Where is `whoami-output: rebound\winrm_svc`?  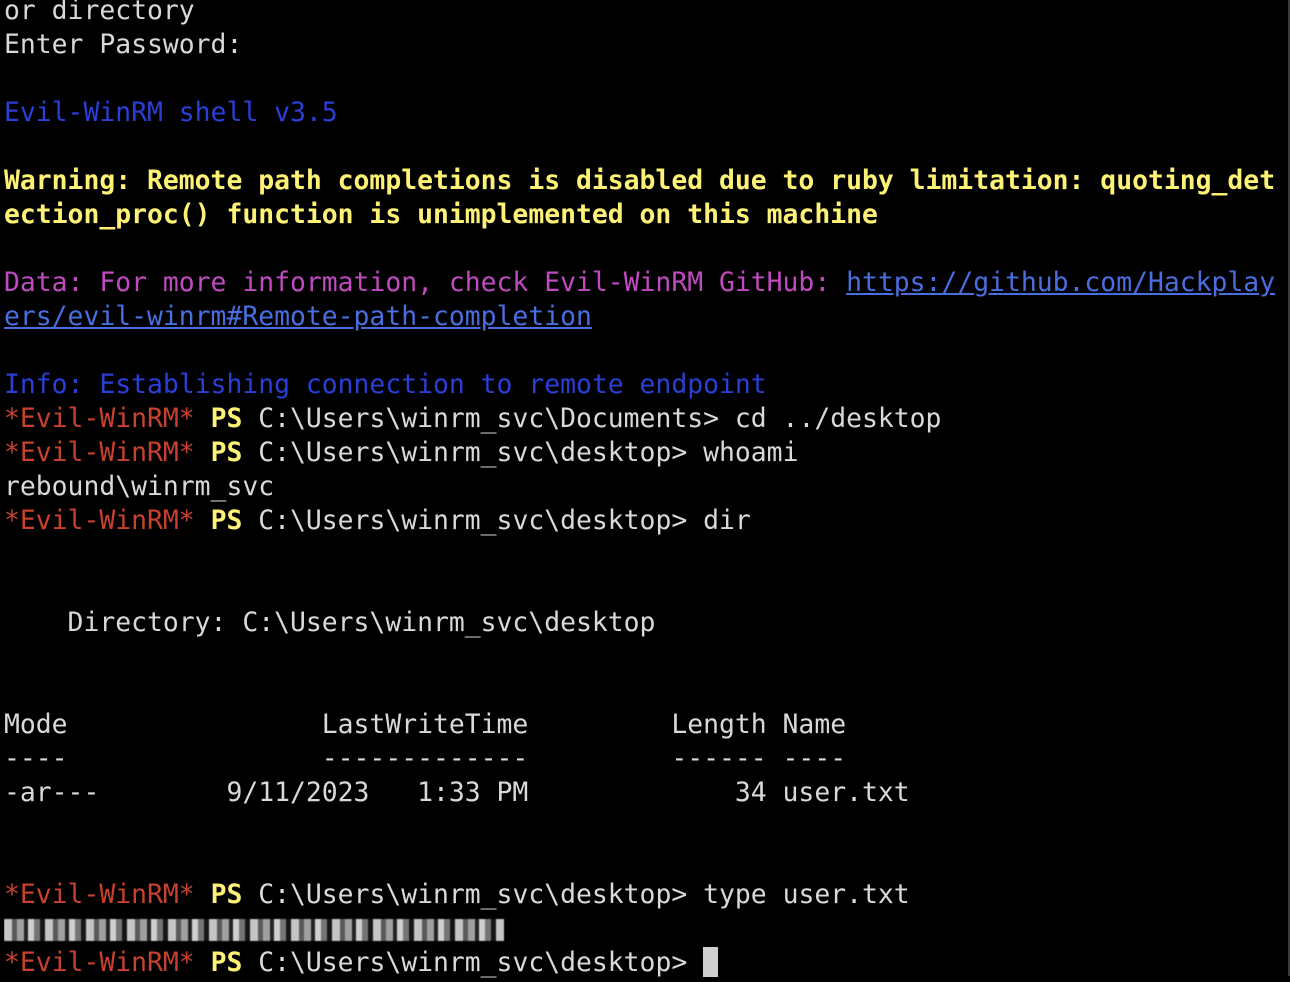 whoami-output: rebound\winrm_svc is located at coordinates (139, 486).